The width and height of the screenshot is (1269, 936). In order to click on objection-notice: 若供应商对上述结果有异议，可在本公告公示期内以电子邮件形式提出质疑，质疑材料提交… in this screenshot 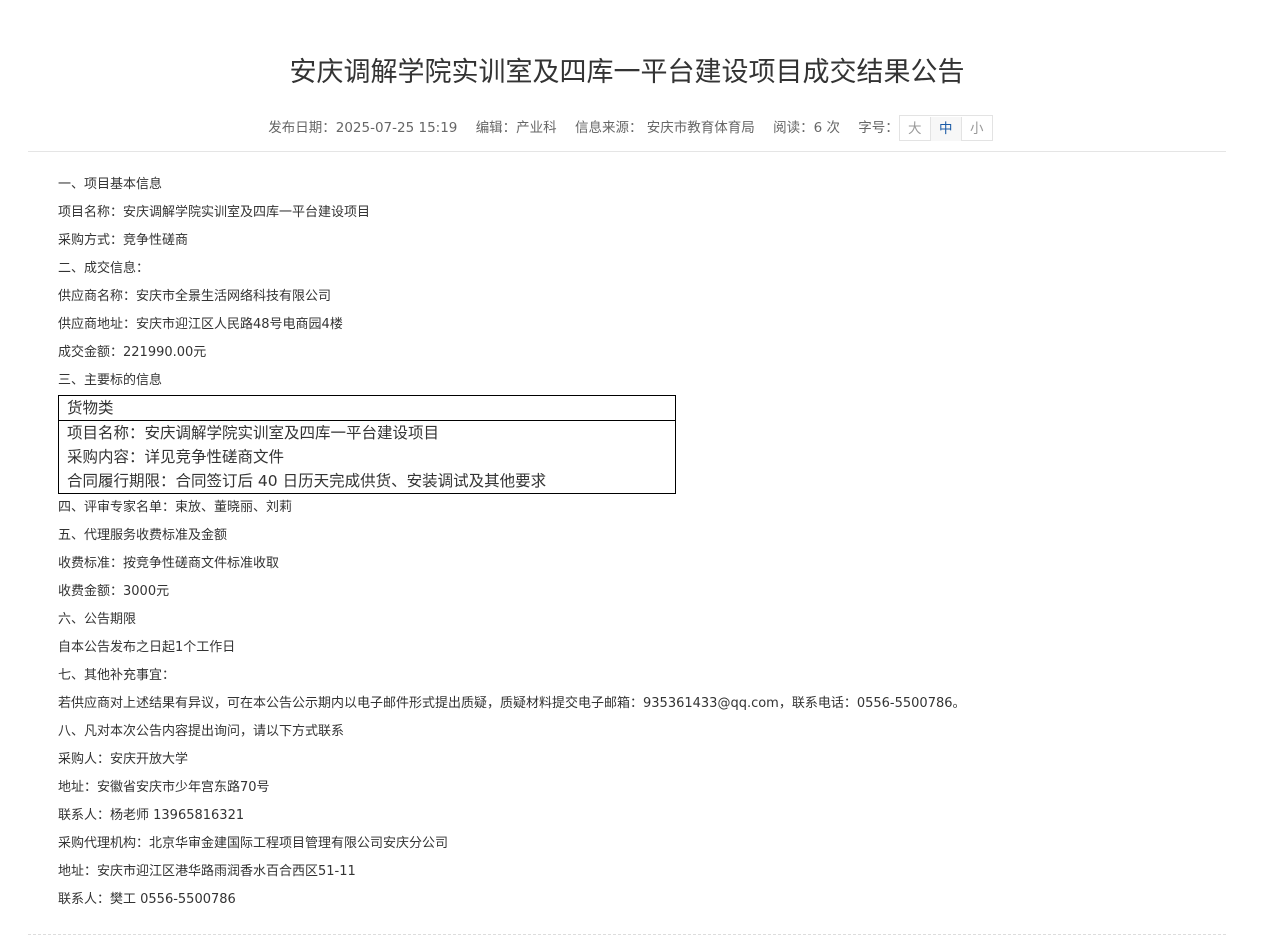, I will do `click(512, 703)`.